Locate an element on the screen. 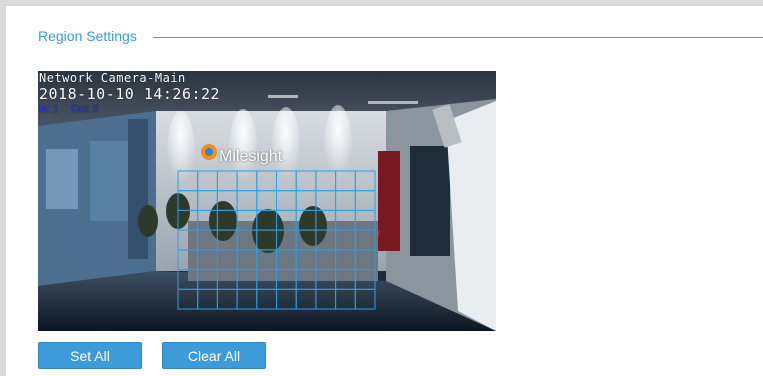  osd-camera-name: Network Camera-Main is located at coordinates (112, 78).